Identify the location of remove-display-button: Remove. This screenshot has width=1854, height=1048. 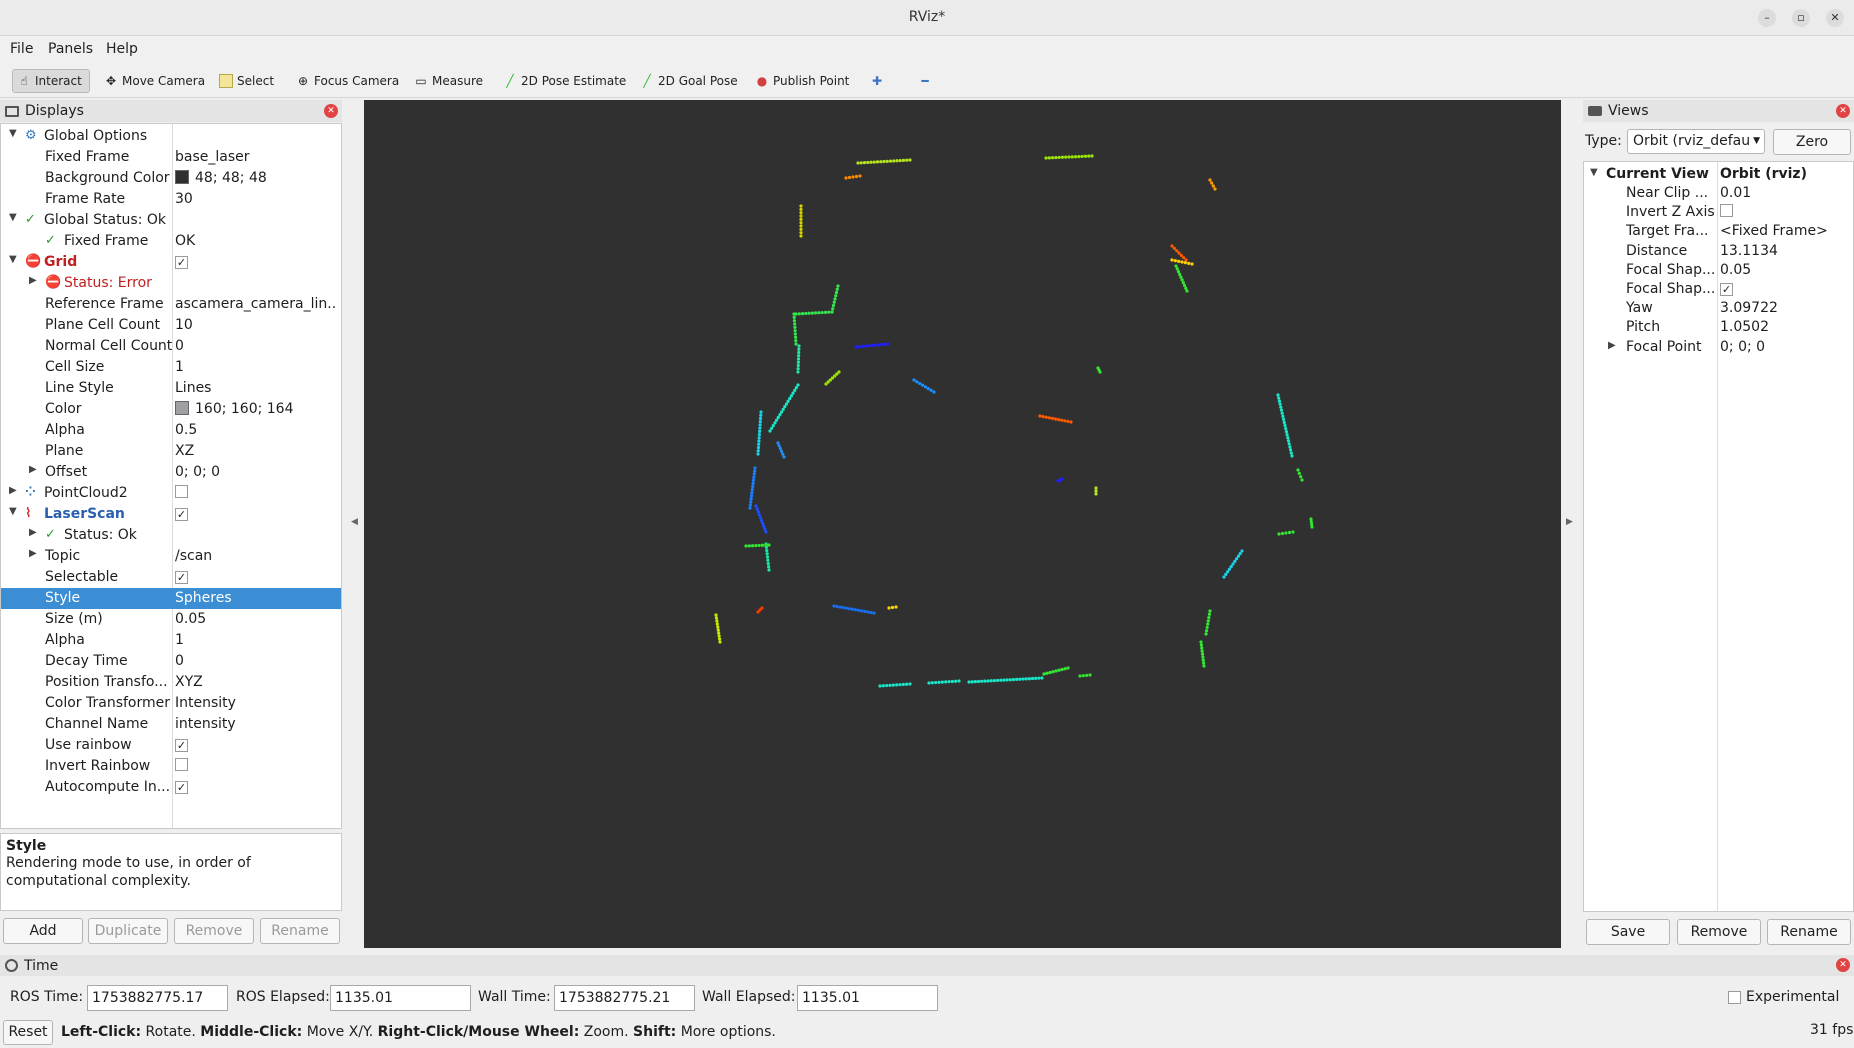
(214, 931).